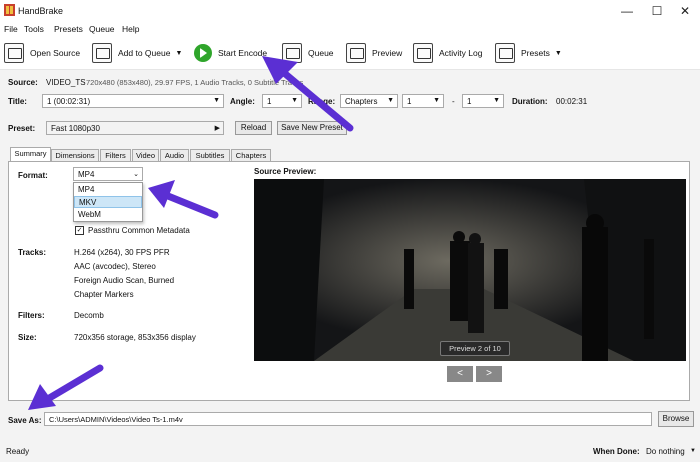 This screenshot has width=700, height=462. I want to click on film-icon, so click(14, 53).